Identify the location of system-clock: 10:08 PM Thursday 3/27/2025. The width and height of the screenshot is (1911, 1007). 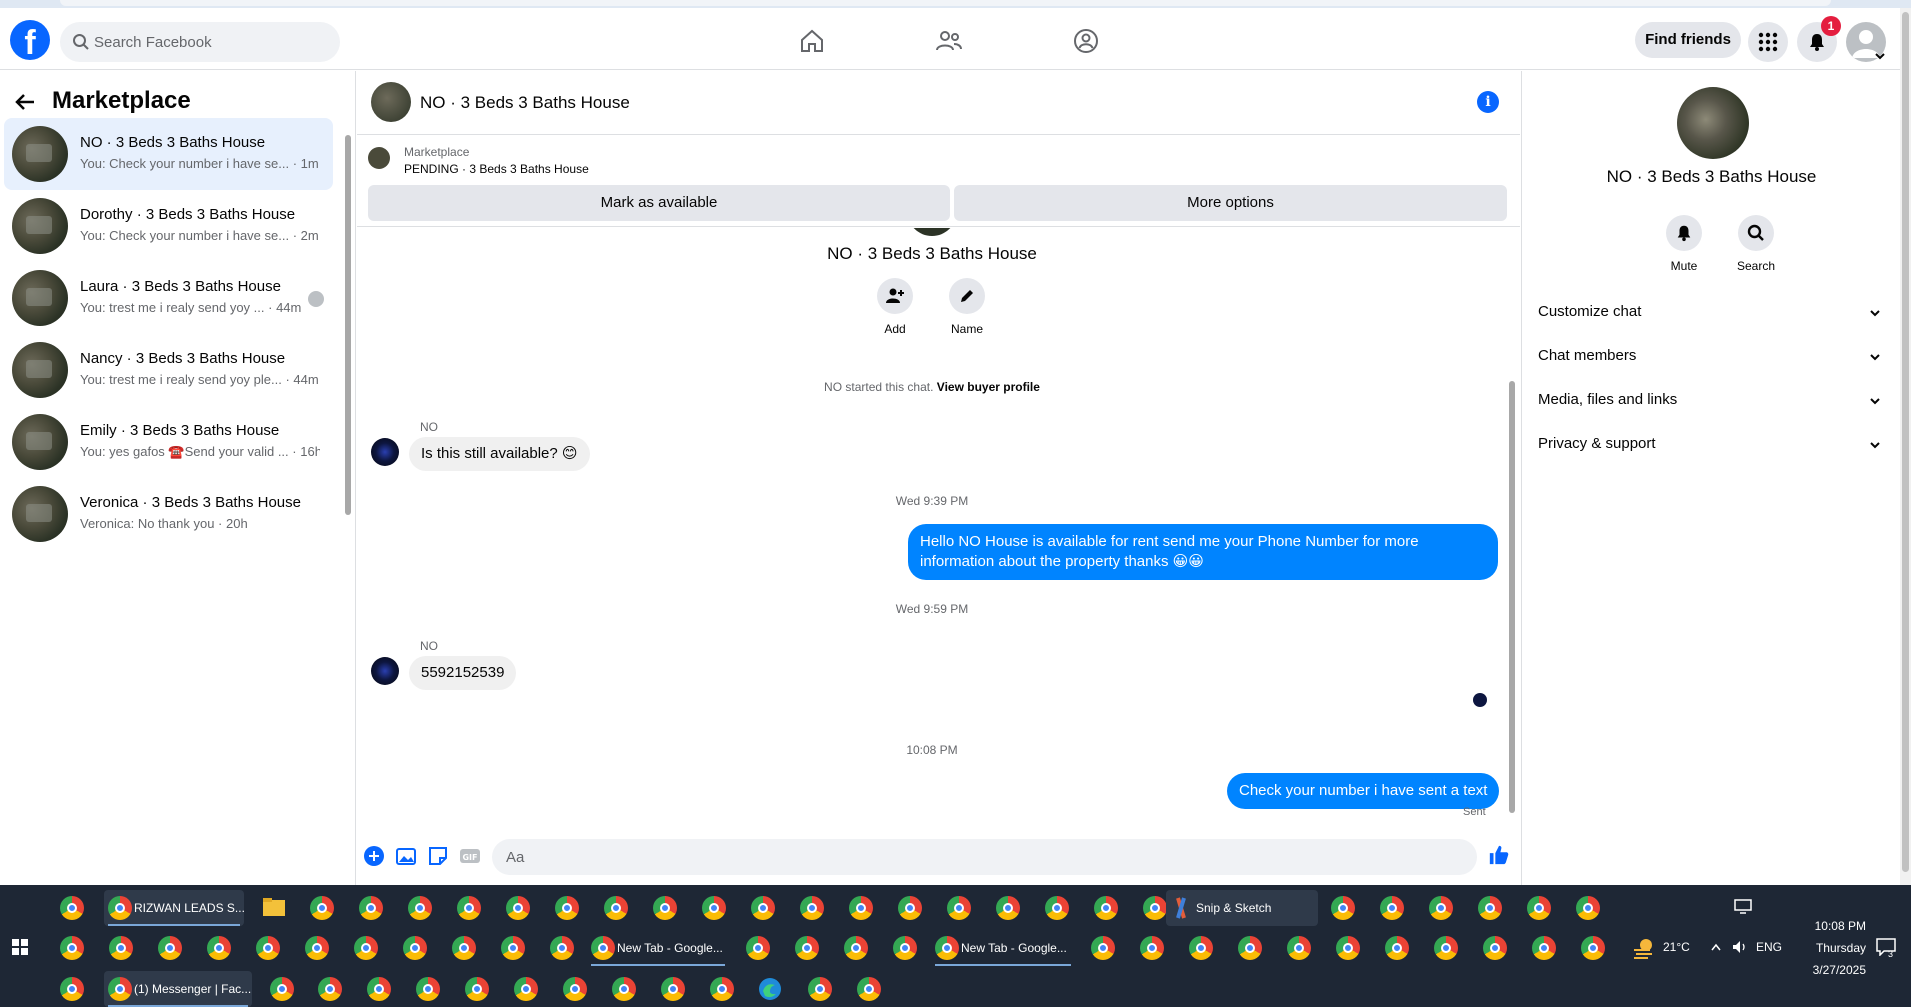
(1821, 948).